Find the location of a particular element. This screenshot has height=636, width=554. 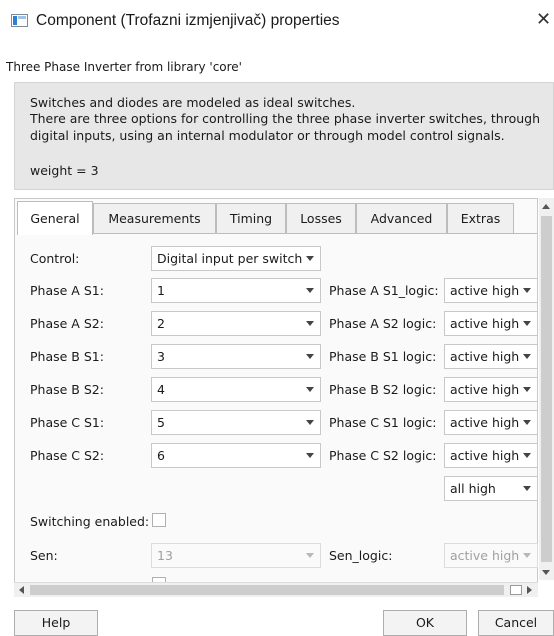

vertical-scrollbar is located at coordinates (546, 389).